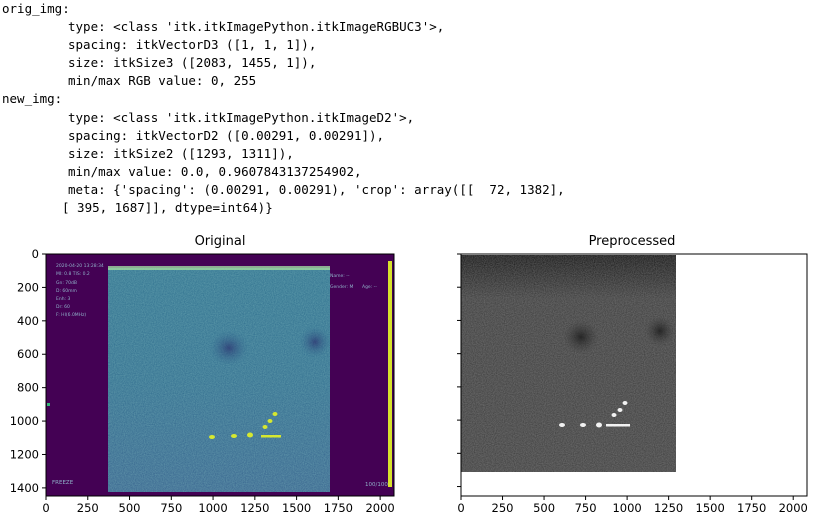 The width and height of the screenshot is (814, 526). Describe the element at coordinates (390, 374) in the screenshot. I see `gain-colorbar` at that location.